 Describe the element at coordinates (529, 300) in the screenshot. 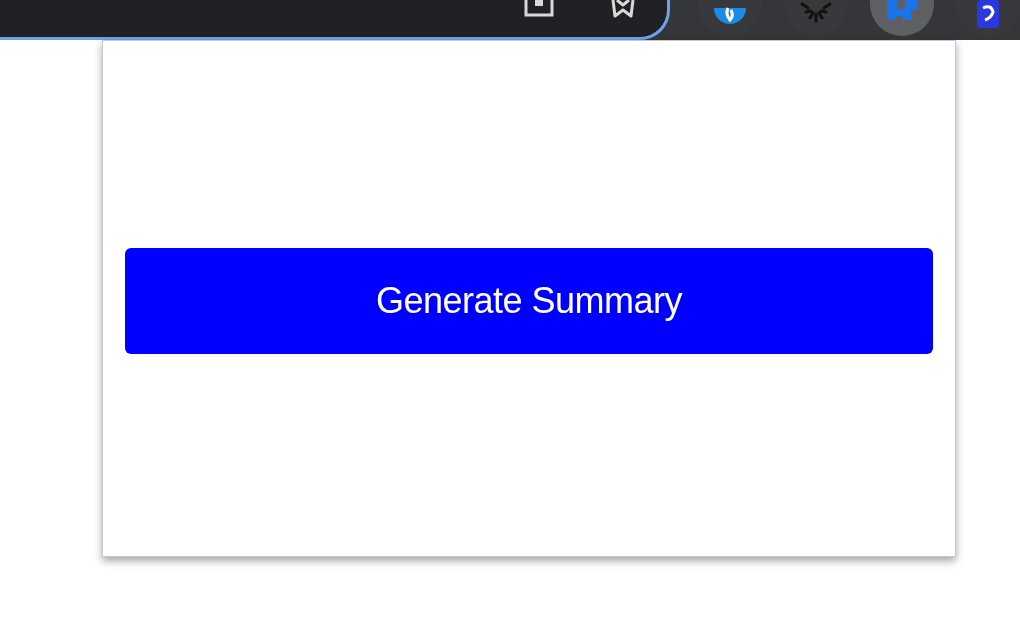

I see `generate-summary-button: Generate Summary` at that location.